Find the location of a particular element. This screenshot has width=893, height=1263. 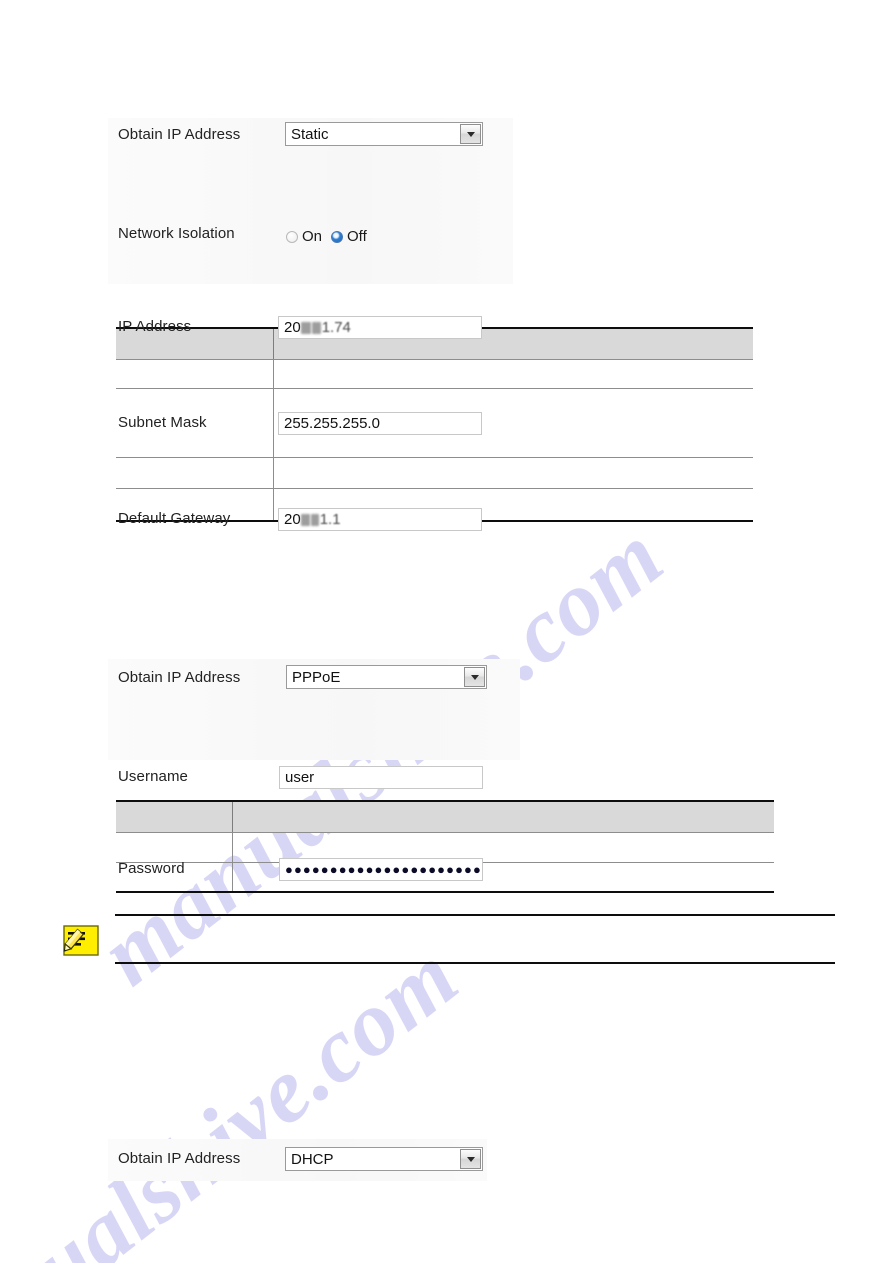

input-username: user is located at coordinates (381, 777).